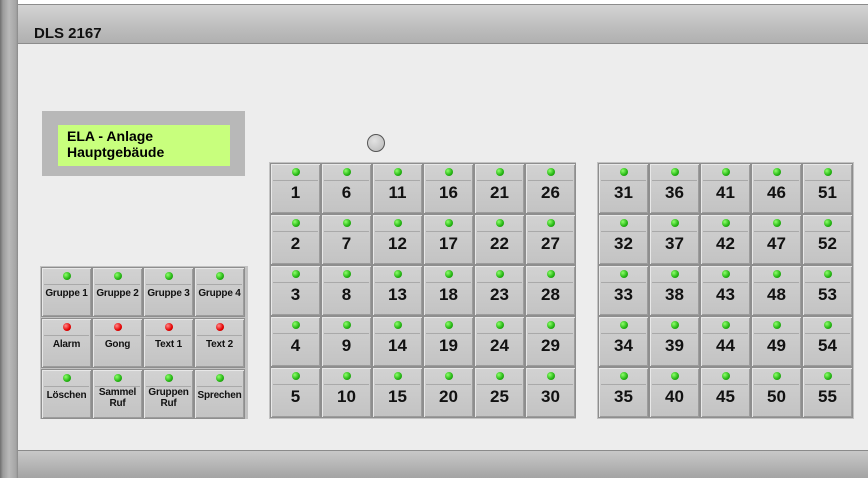  I want to click on gong-button: Gong, so click(117, 343).